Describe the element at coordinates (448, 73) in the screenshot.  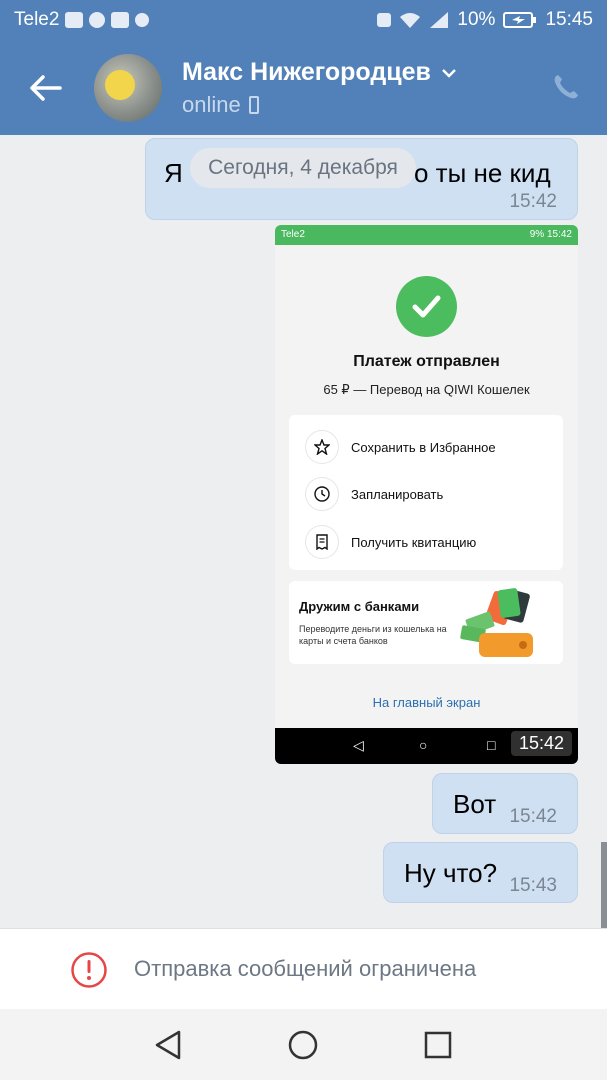
I see `chevron-down-icon` at that location.